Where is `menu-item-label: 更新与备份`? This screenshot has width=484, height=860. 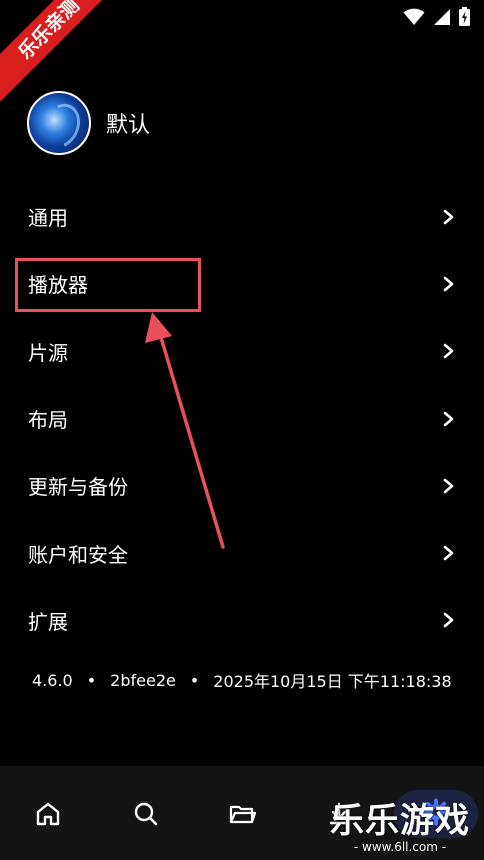 menu-item-label: 更新与备份 is located at coordinates (78, 487).